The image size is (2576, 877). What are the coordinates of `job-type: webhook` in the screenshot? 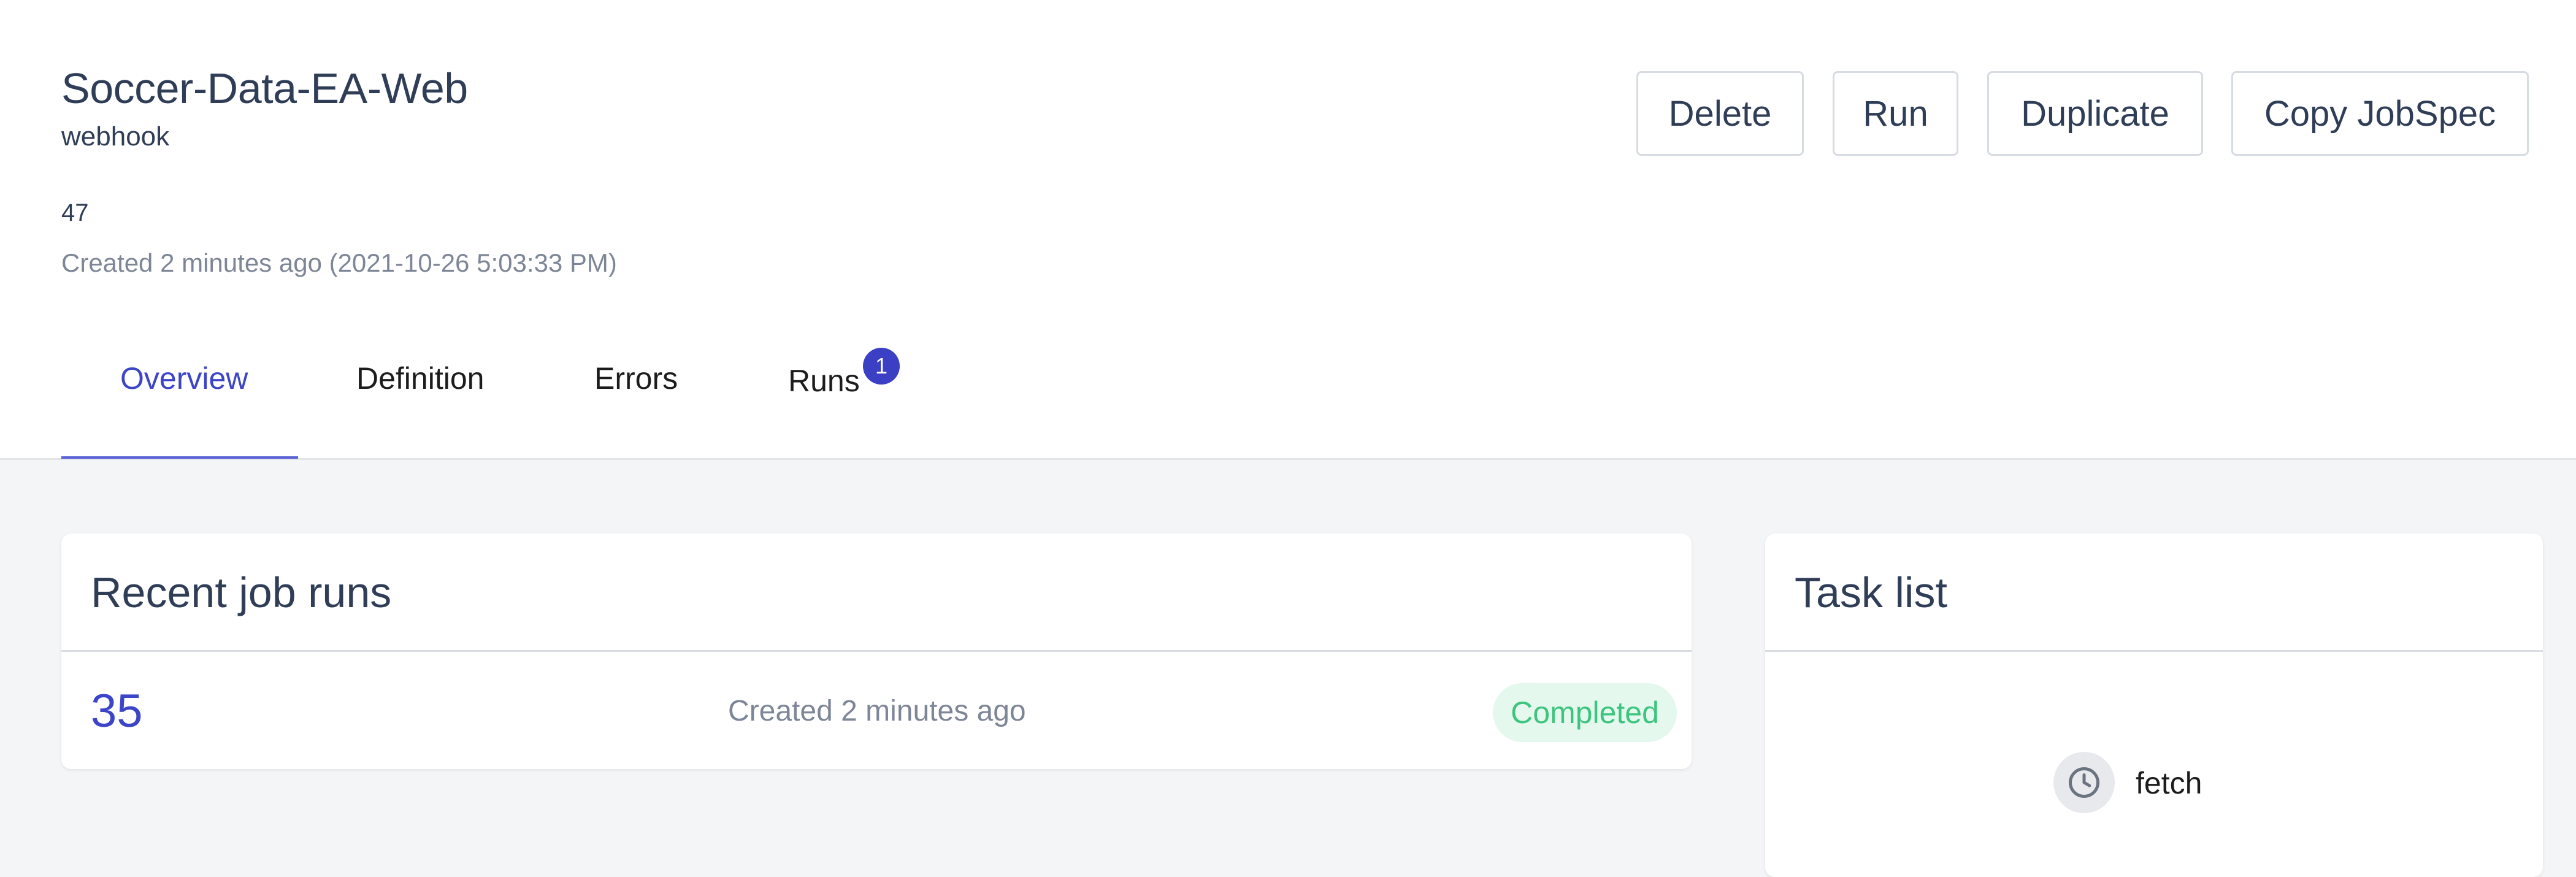 It's located at (115, 136).